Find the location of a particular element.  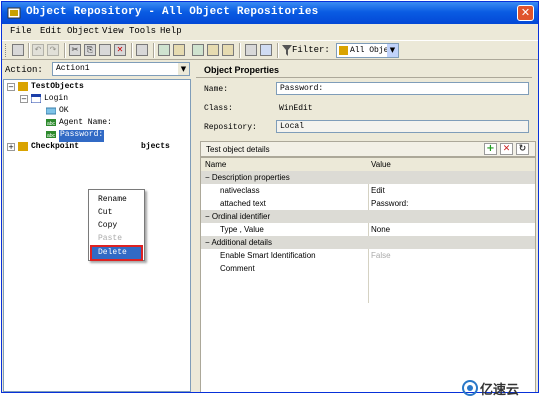

table-row: Comment is located at coordinates (368, 268).